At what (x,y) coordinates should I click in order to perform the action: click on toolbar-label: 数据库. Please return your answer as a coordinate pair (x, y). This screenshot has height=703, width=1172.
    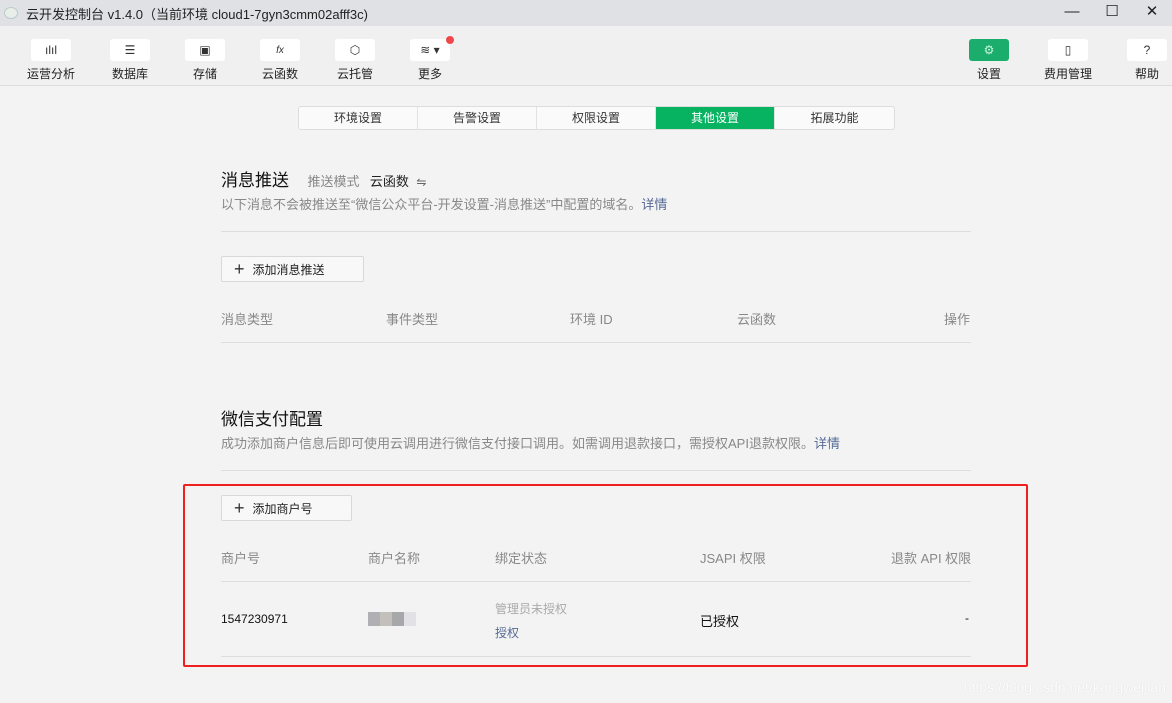
    Looking at the image, I should click on (129, 74).